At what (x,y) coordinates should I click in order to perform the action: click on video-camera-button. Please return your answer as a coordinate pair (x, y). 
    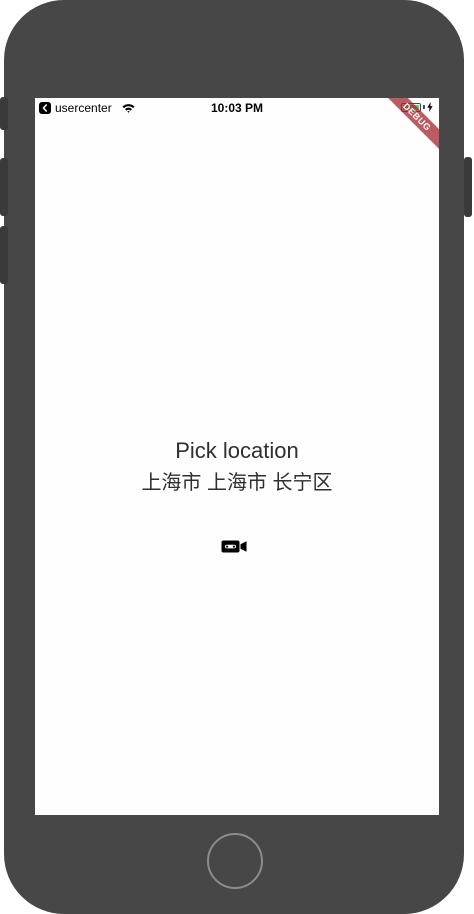
    Looking at the image, I should click on (234, 546).